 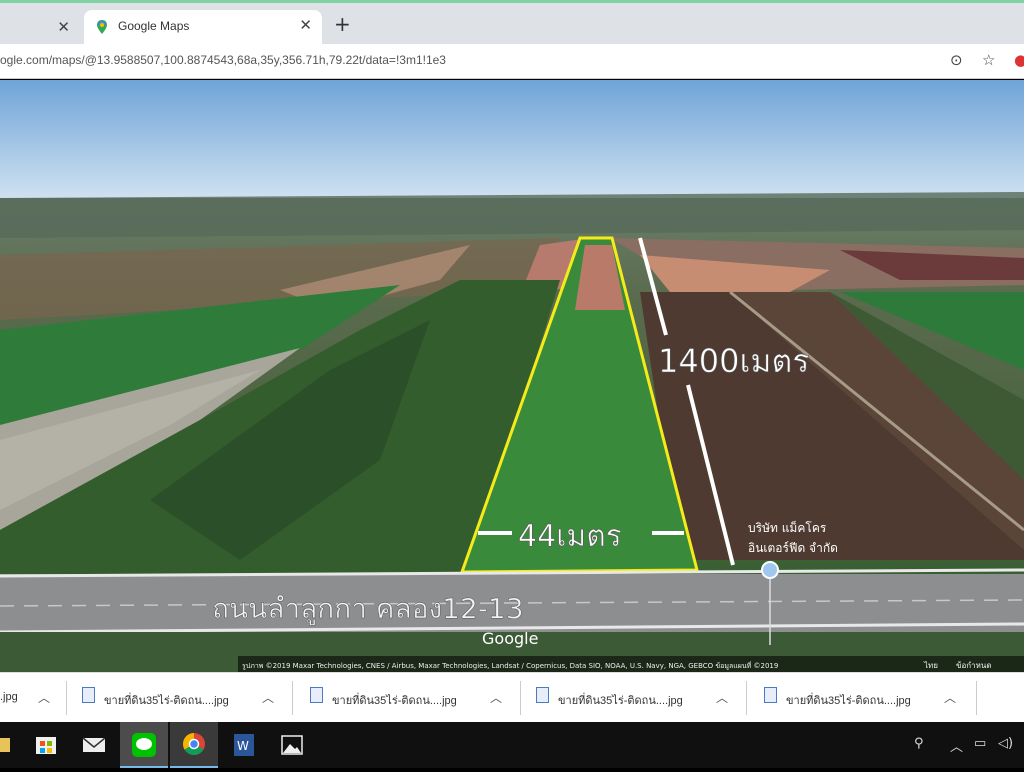 I want to click on word-icon: W, so click(x=244, y=745).